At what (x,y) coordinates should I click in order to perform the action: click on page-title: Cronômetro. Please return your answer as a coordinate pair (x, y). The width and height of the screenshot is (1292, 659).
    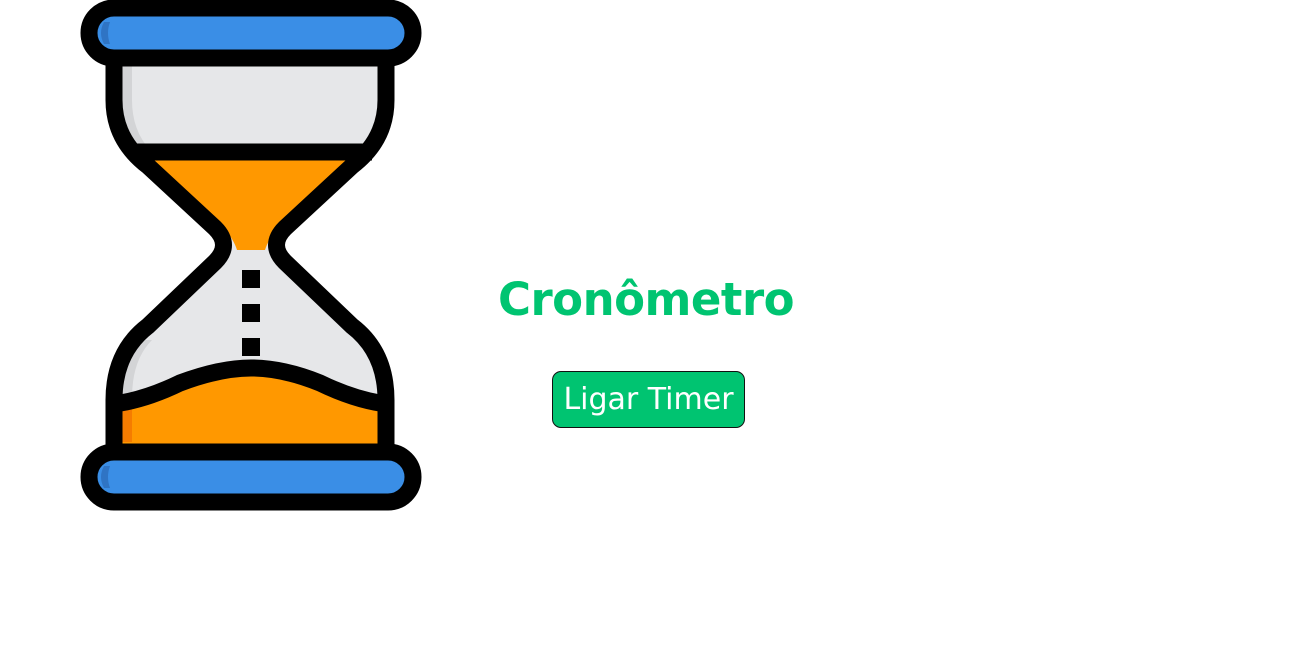
    Looking at the image, I should click on (646, 299).